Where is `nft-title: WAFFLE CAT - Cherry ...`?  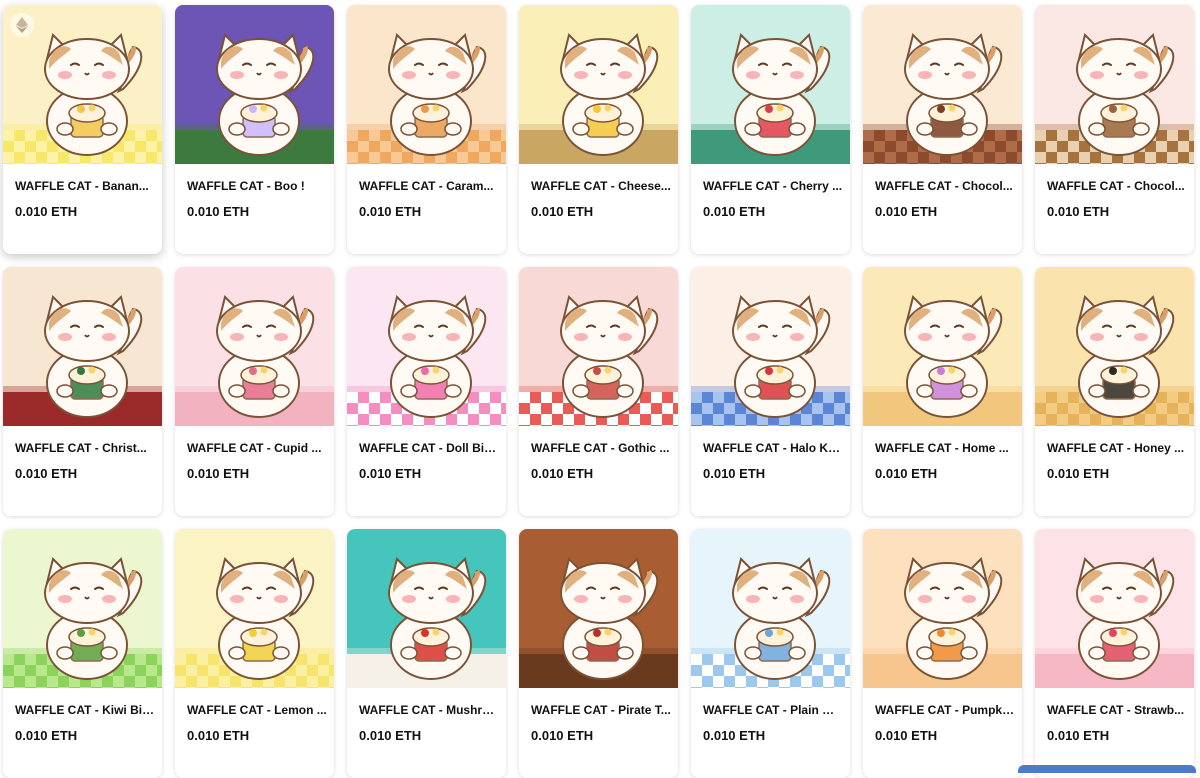
nft-title: WAFFLE CAT - Cherry ... is located at coordinates (773, 186).